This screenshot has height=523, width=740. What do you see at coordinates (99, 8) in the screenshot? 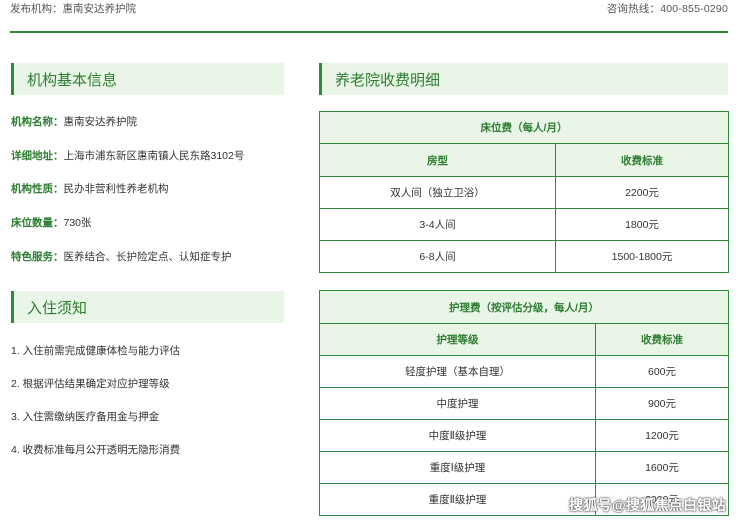
I see `publisher-value: 惠南安达养护院` at bounding box center [99, 8].